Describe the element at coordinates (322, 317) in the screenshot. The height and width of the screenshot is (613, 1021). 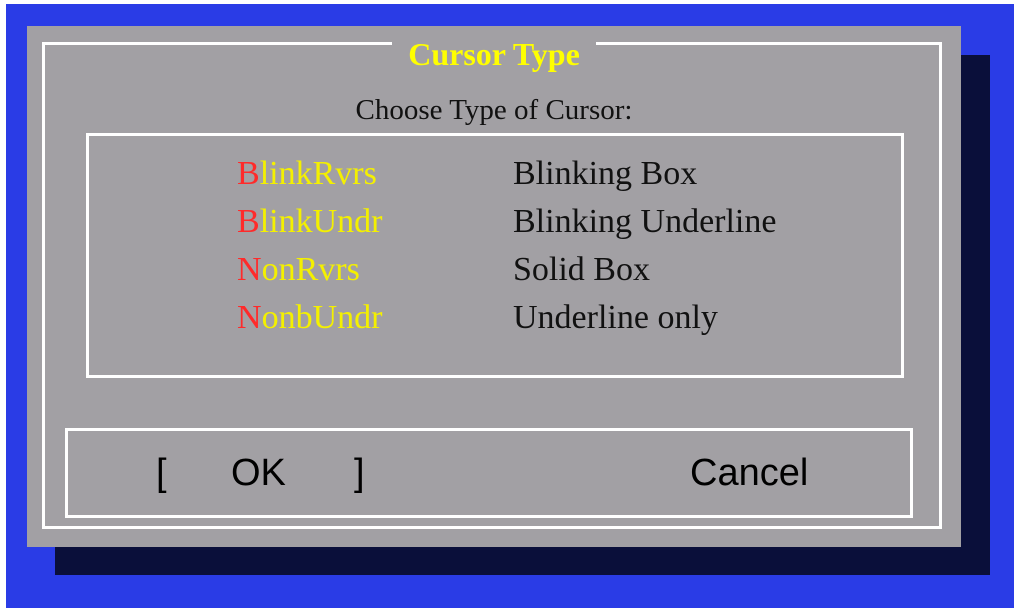
I see `option-name-rest: onbUndr` at that location.